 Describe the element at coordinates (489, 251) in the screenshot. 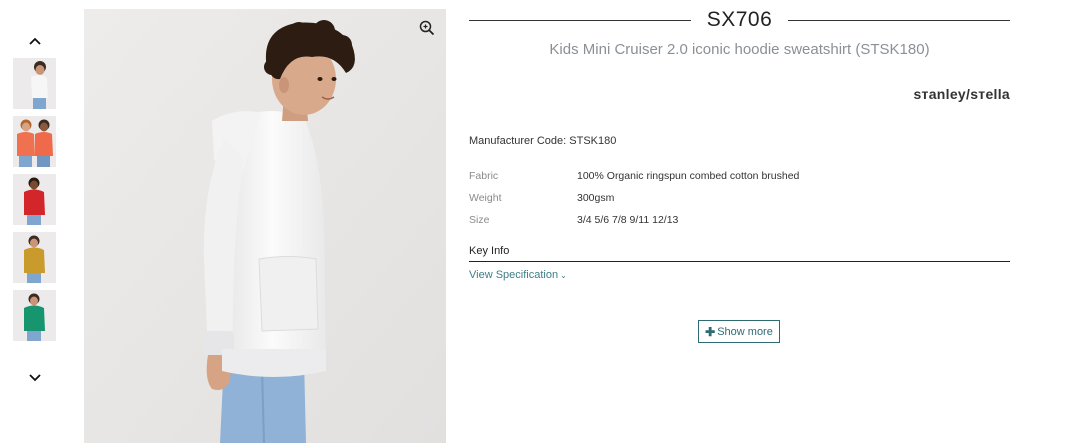

I see `key-info-heading: Key Info` at that location.